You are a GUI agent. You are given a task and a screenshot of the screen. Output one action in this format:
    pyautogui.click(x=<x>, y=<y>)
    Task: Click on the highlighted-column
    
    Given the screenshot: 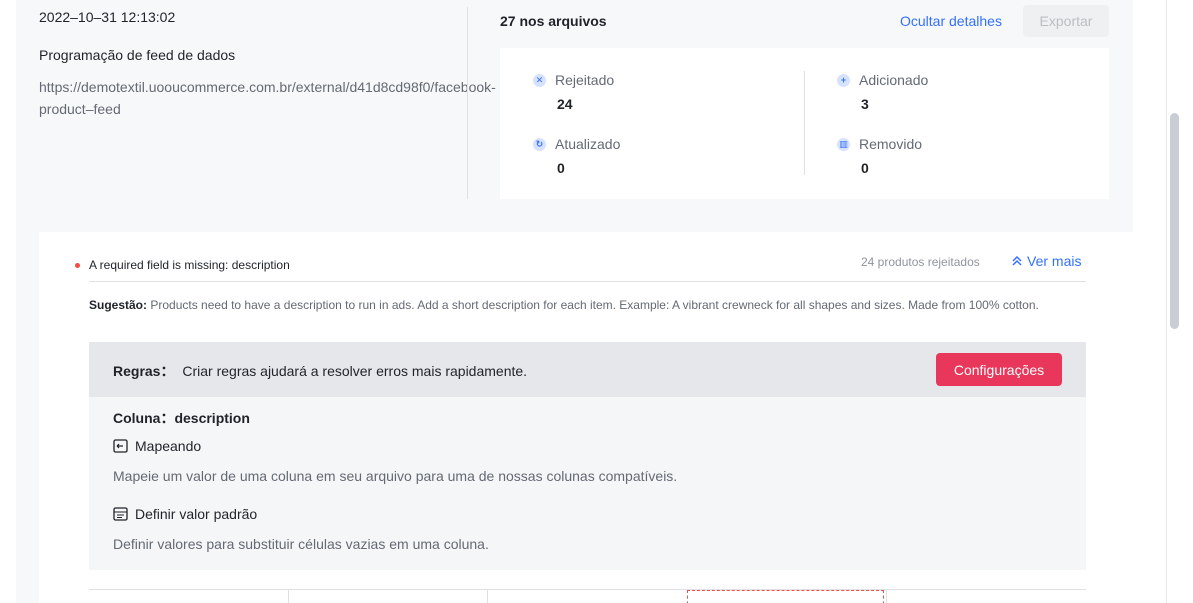 What is the action you would take?
    pyautogui.click(x=785, y=596)
    